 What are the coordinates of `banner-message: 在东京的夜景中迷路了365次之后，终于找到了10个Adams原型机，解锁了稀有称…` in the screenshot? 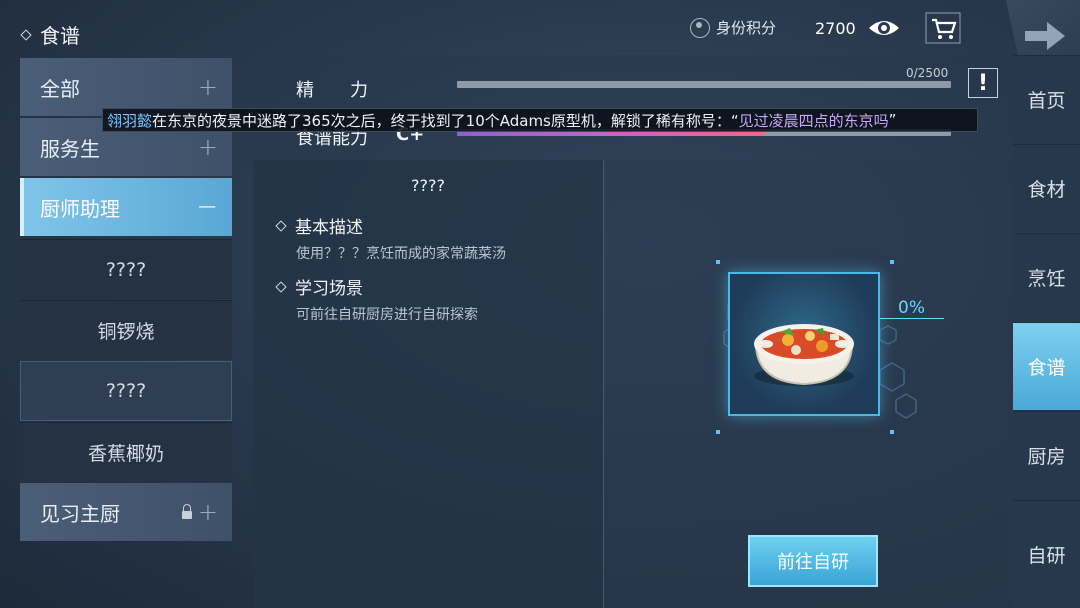 It's located at (445, 120).